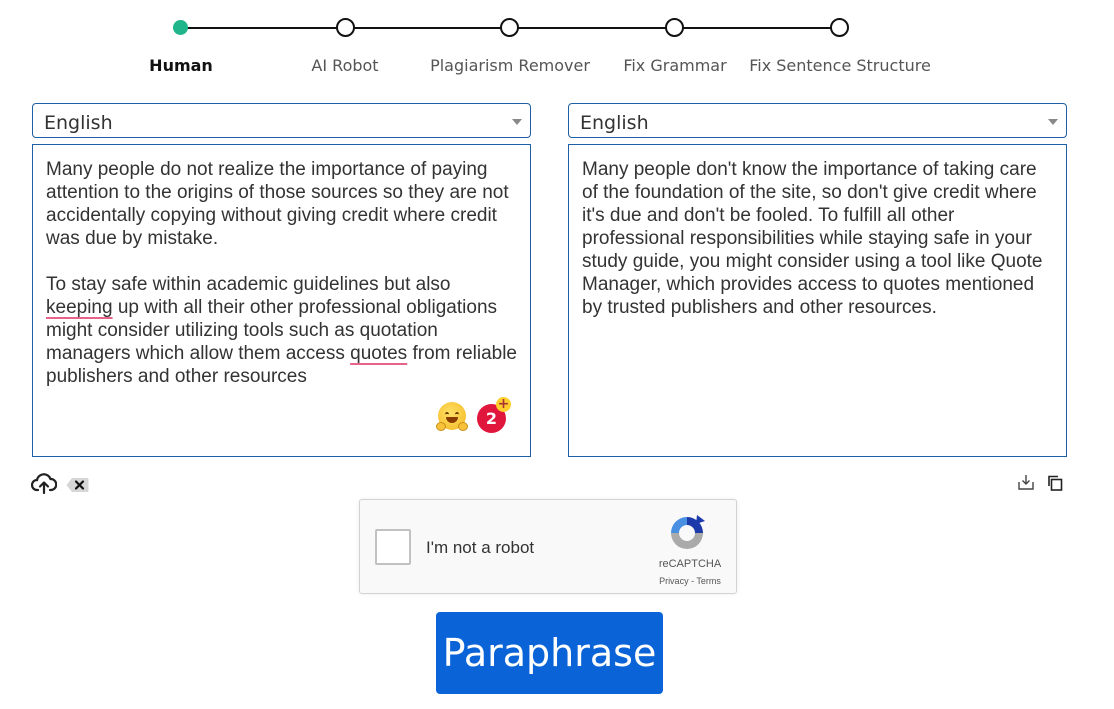  I want to click on output-language-select: English, so click(817, 120).